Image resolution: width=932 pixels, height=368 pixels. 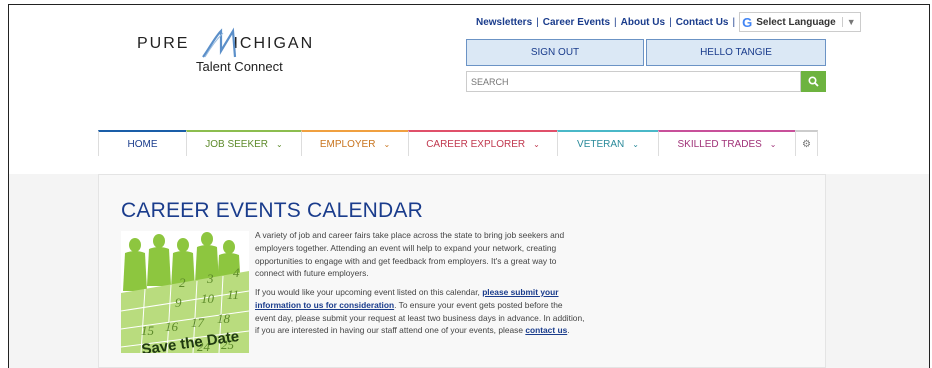 What do you see at coordinates (198, 322) in the screenshot?
I see `calendar-number: 17` at bounding box center [198, 322].